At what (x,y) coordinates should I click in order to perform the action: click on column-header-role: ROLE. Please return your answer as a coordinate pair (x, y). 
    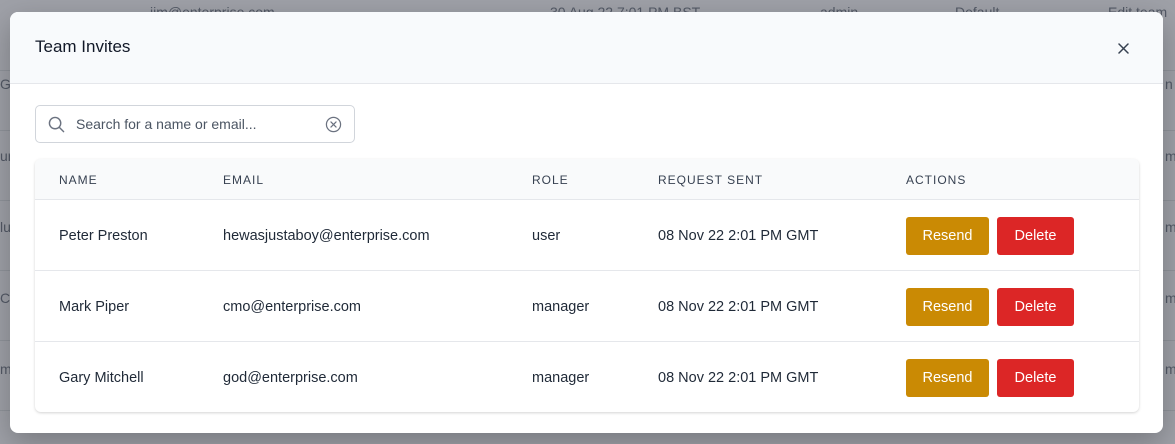
    Looking at the image, I should click on (550, 180).